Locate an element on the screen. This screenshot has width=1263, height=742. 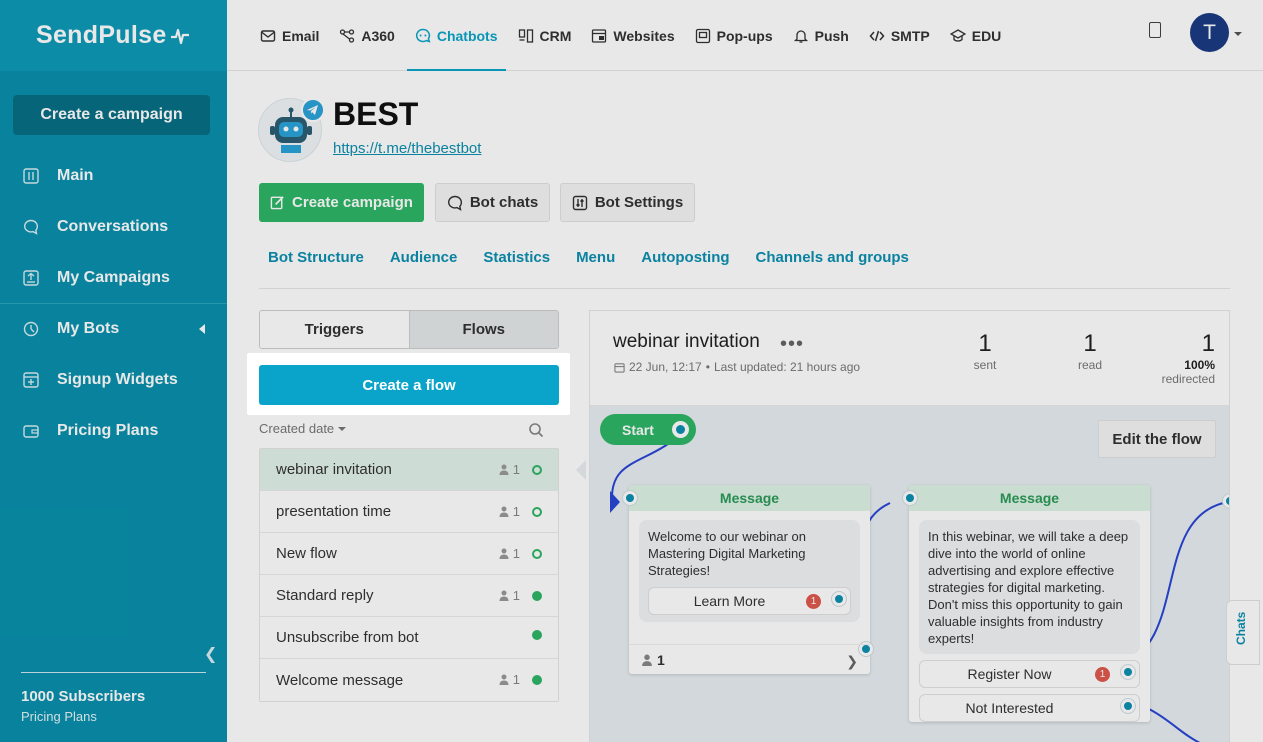
create-campaign-button: Create campaign is located at coordinates (341, 202).